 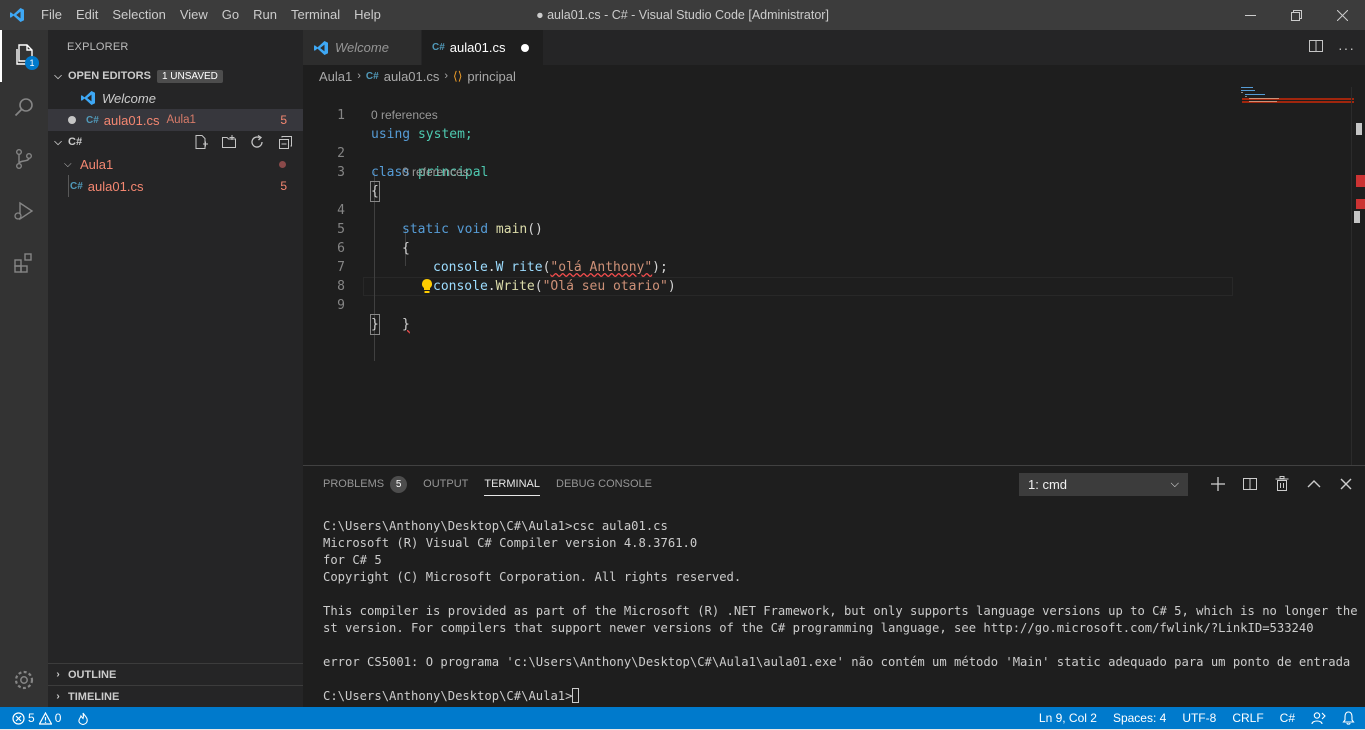 What do you see at coordinates (354, 484) in the screenshot?
I see `tab-label: PROBLEMS` at bounding box center [354, 484].